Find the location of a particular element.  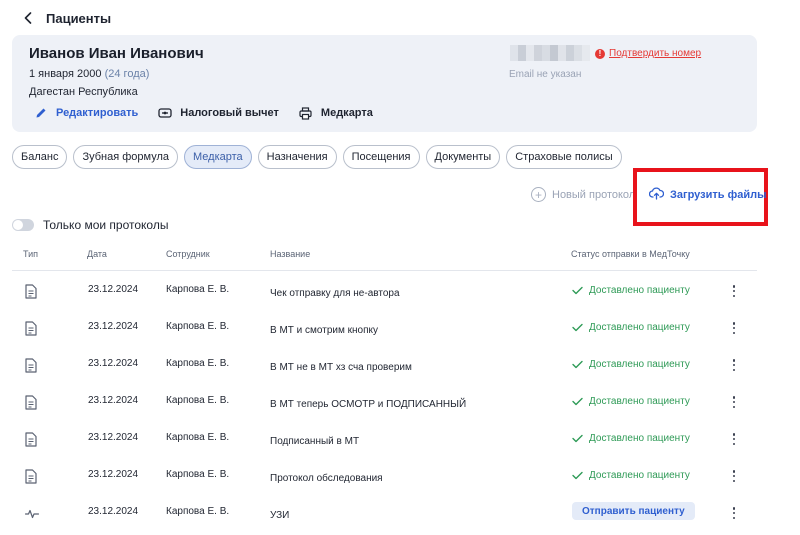

patient-region: Дагестан Республика is located at coordinates (83, 92).